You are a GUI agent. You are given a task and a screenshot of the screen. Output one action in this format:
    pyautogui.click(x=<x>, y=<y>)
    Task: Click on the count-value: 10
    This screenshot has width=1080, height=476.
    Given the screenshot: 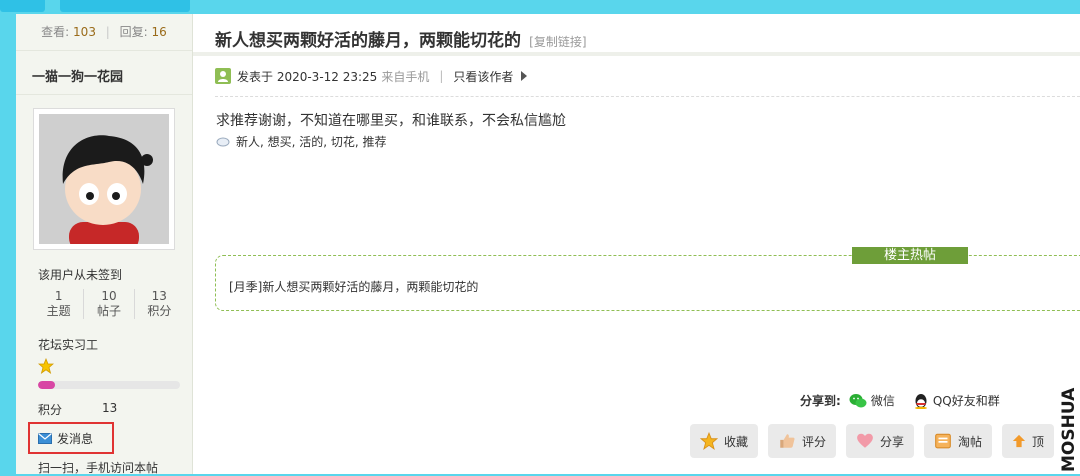 What is the action you would take?
    pyautogui.click(x=109, y=296)
    